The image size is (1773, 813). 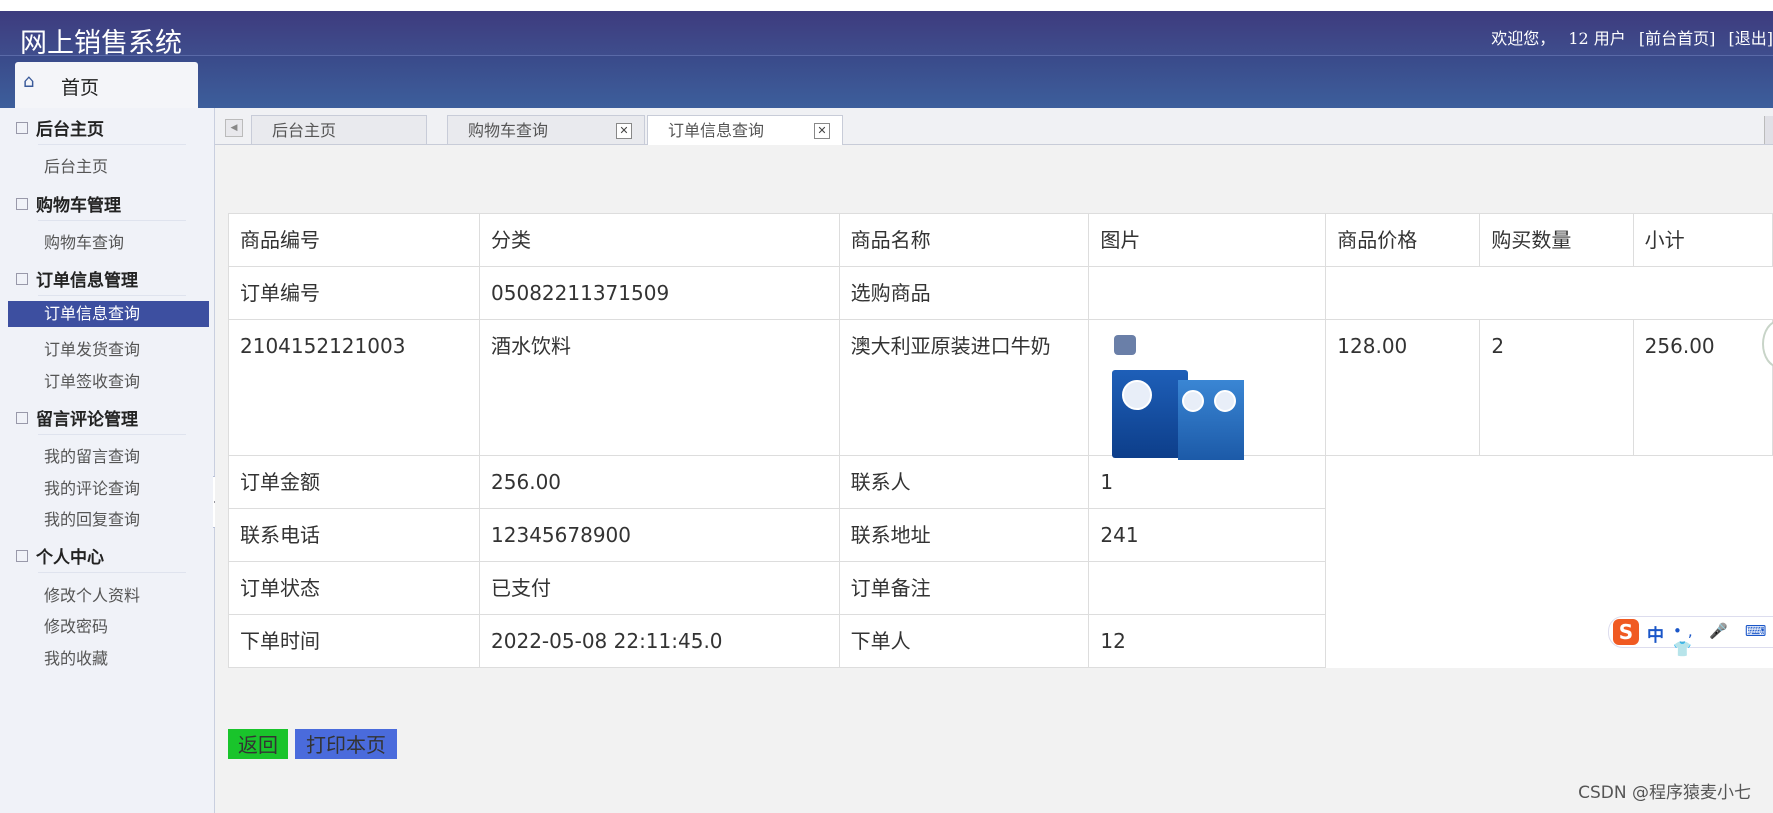 I want to click on top-strip, so click(x=886, y=5).